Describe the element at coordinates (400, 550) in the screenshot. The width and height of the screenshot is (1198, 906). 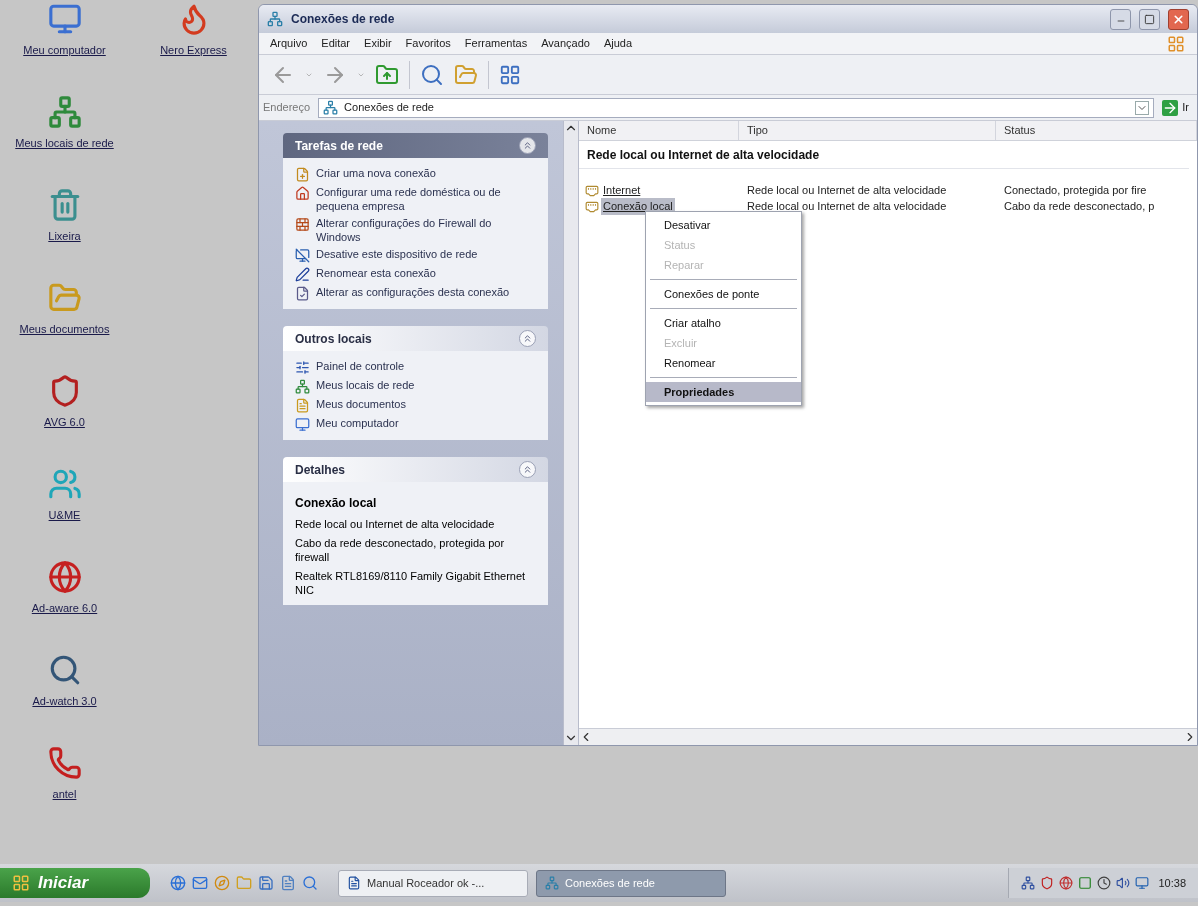
I see `detail-text: Cabo da rede desconectado, protegida por firewall` at that location.